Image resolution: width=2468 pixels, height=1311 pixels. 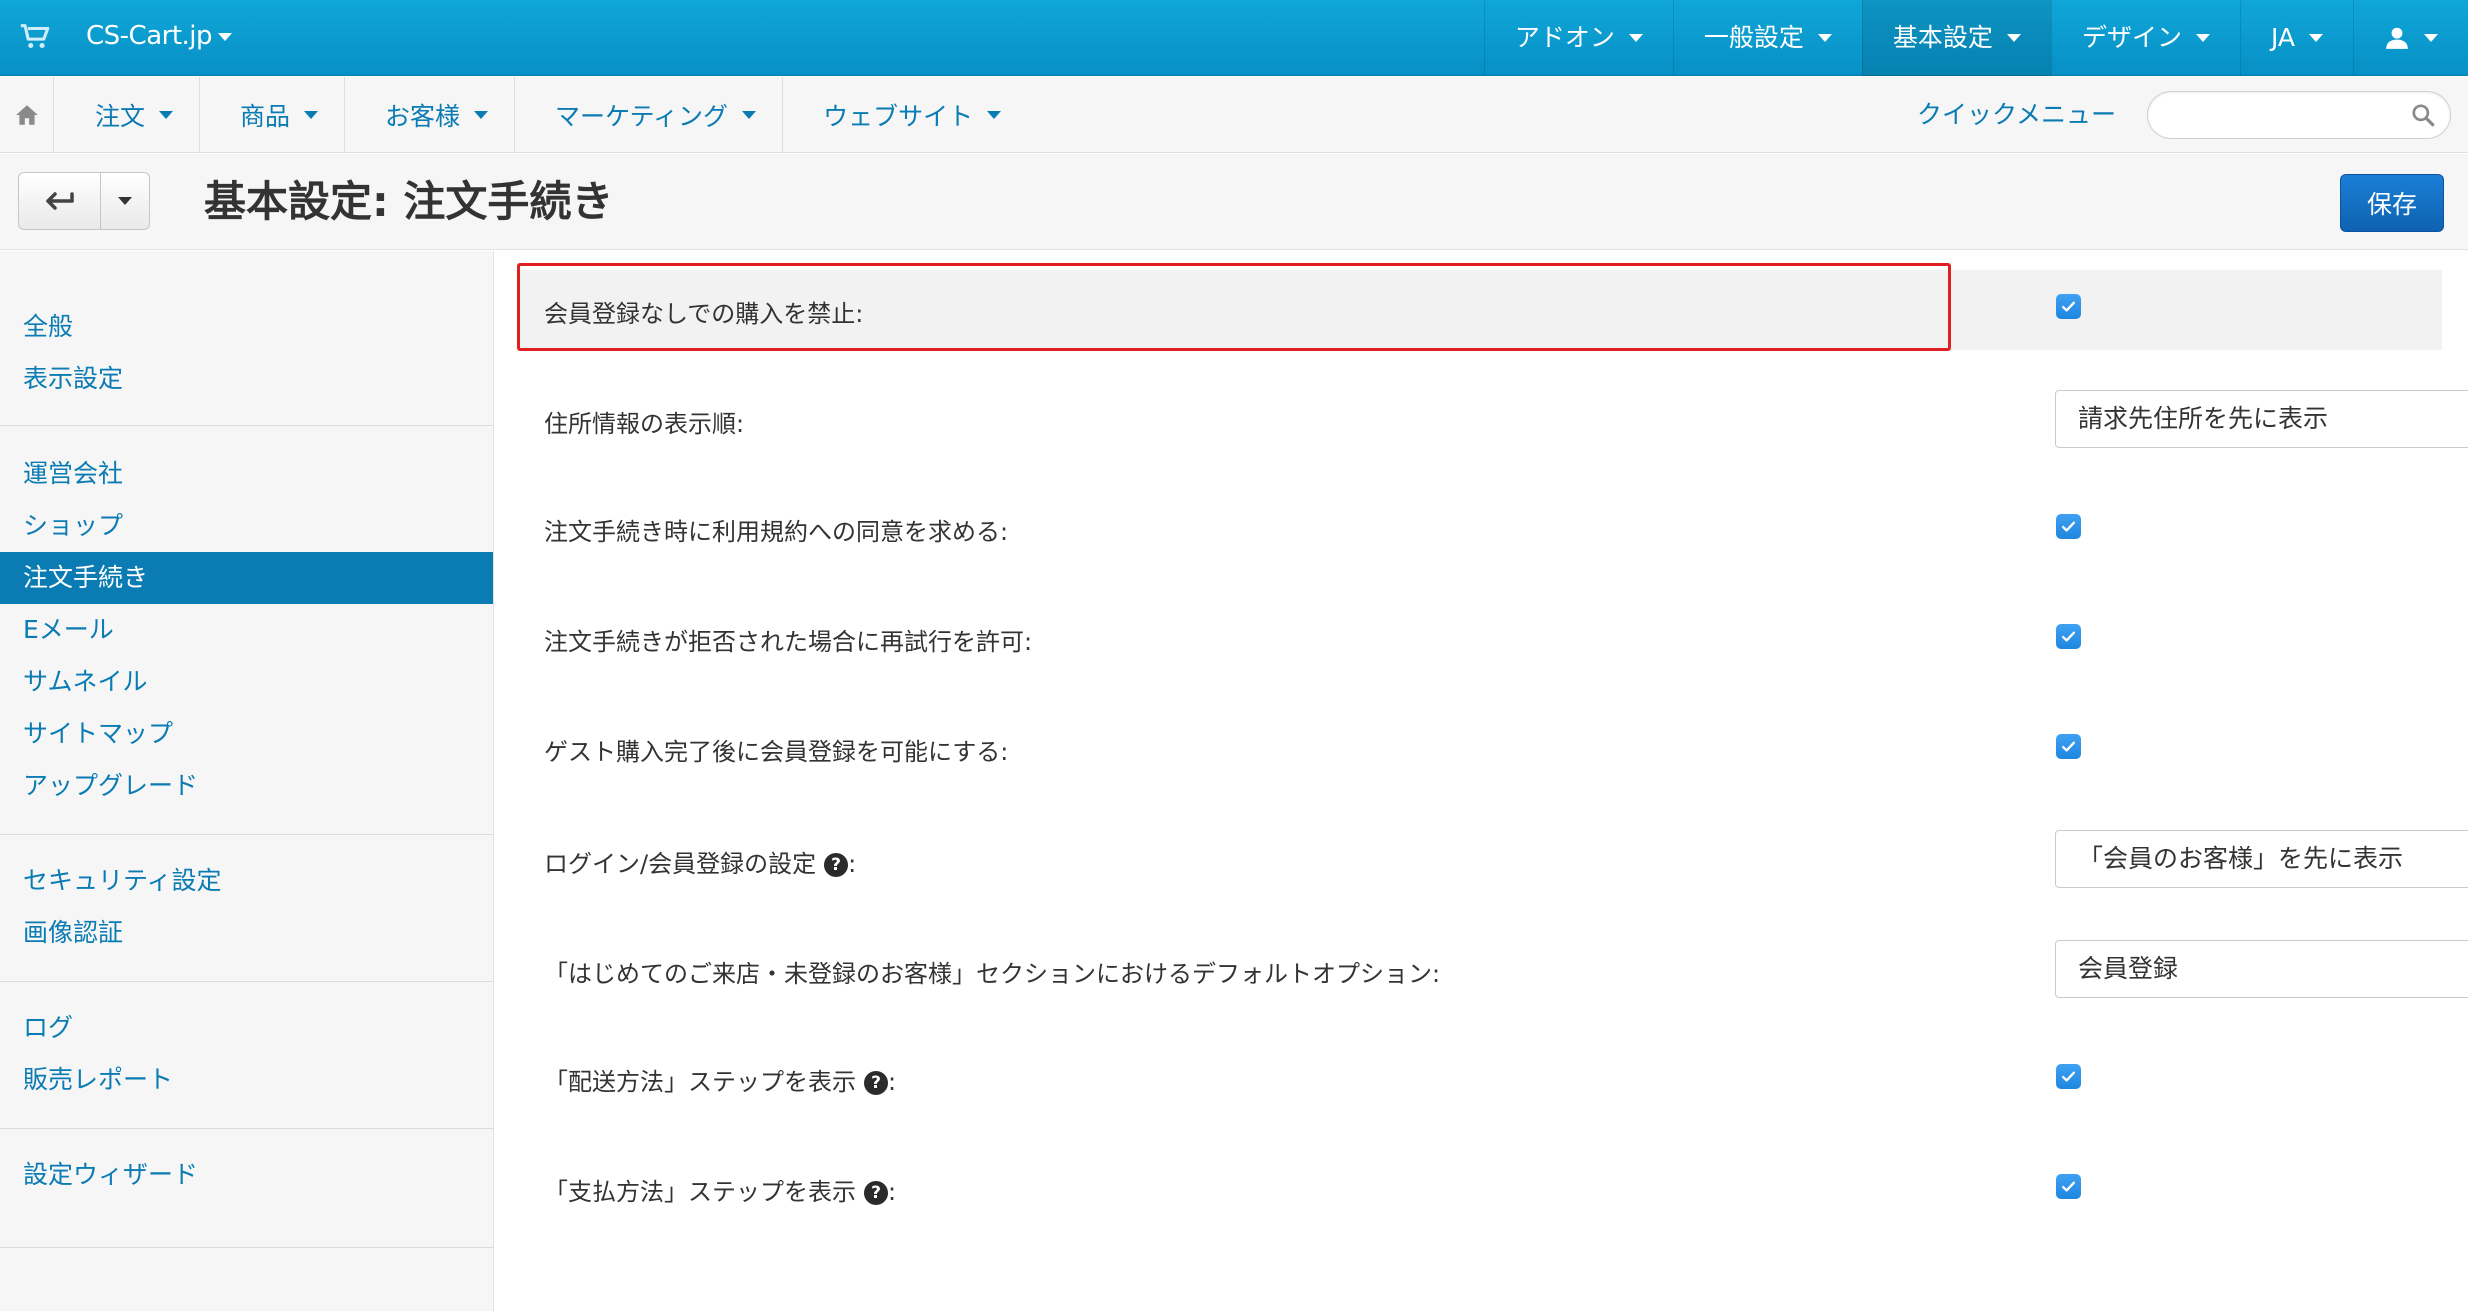 What do you see at coordinates (246, 881) in the screenshot?
I see `sidebar-item-security: セキュリティ設定` at bounding box center [246, 881].